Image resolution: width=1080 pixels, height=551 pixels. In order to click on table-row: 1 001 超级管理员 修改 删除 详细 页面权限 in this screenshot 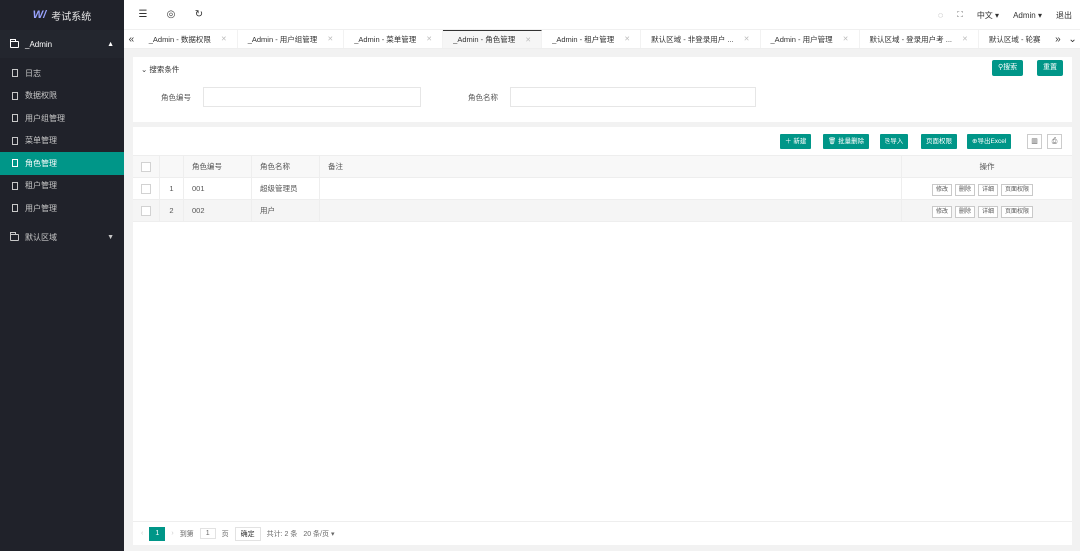, I will do `click(602, 188)`.